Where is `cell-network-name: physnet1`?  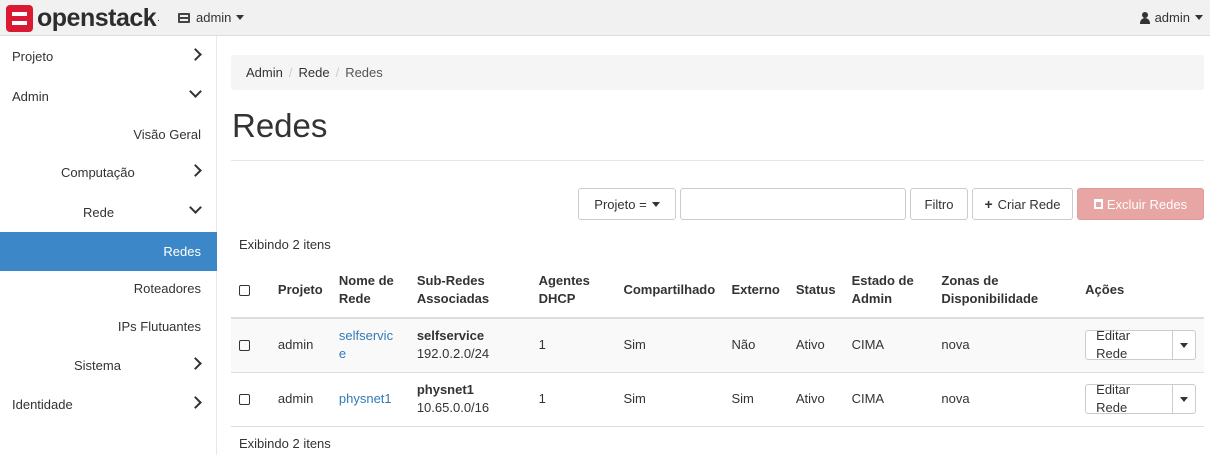 cell-network-name: physnet1 is located at coordinates (369, 399).